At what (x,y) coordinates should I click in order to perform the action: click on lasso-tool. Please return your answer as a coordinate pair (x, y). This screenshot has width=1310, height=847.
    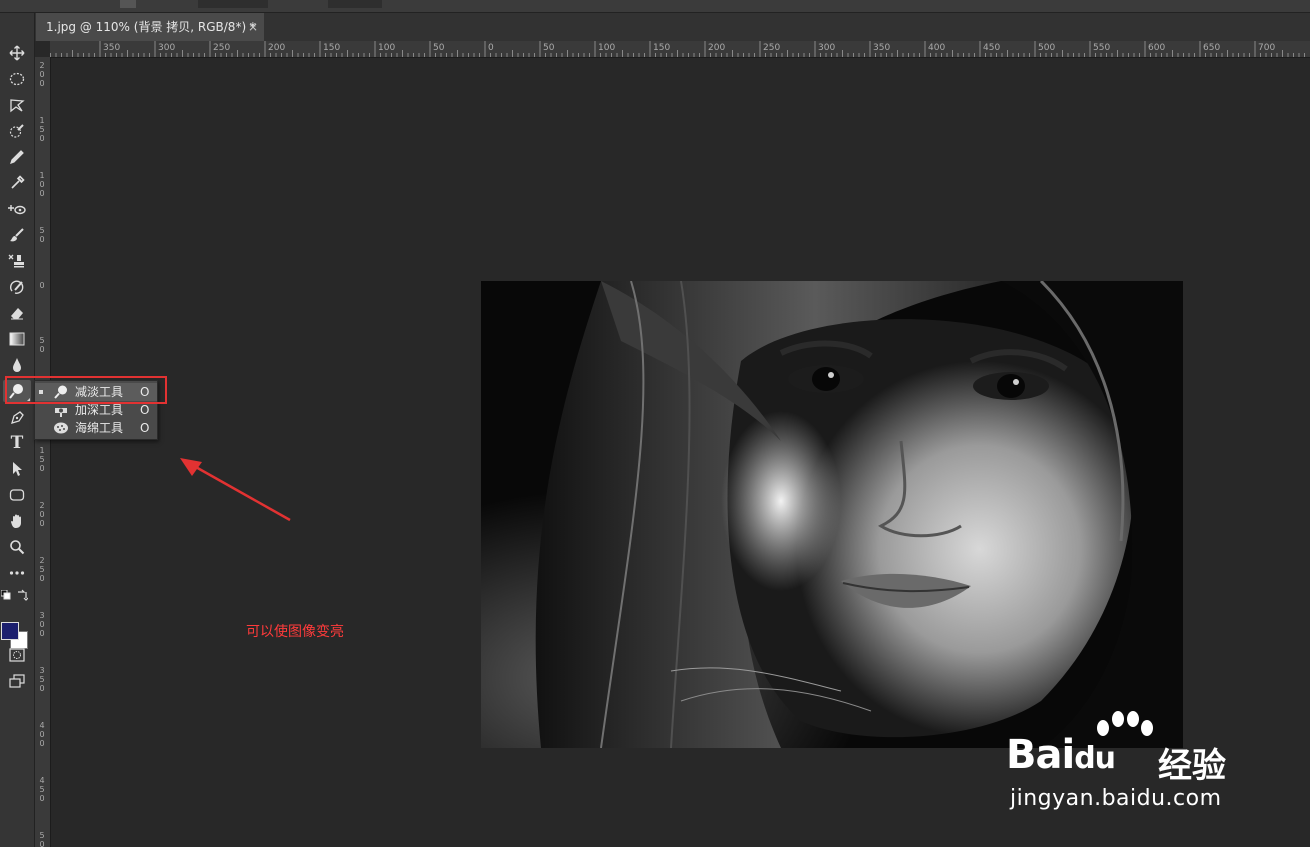
    Looking at the image, I should click on (17, 105).